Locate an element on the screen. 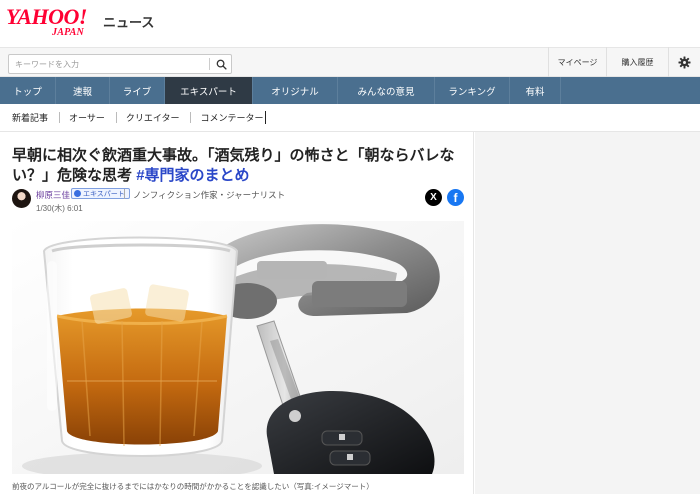  search-box is located at coordinates (120, 64).